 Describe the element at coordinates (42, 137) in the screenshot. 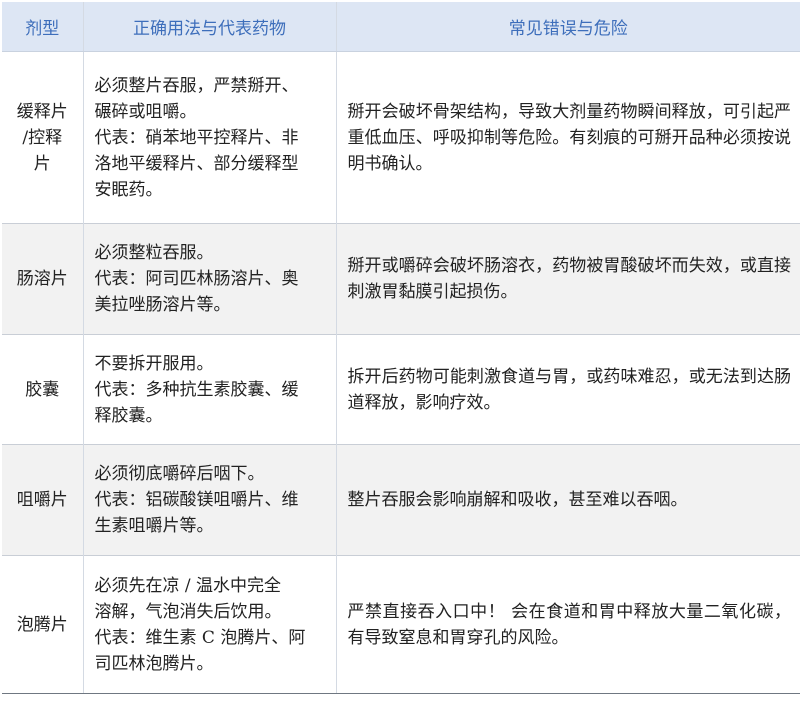

I see `cell-type: 缓释片 /控释 片` at that location.